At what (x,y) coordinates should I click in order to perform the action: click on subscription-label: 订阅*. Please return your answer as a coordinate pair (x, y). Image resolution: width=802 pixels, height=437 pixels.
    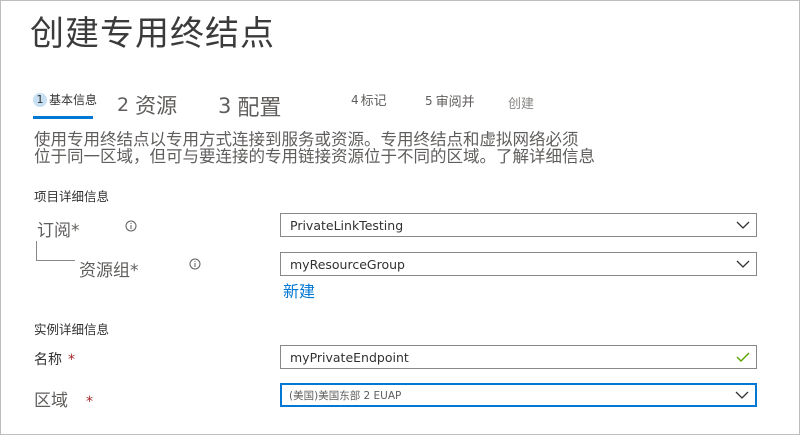
    Looking at the image, I should click on (58, 231).